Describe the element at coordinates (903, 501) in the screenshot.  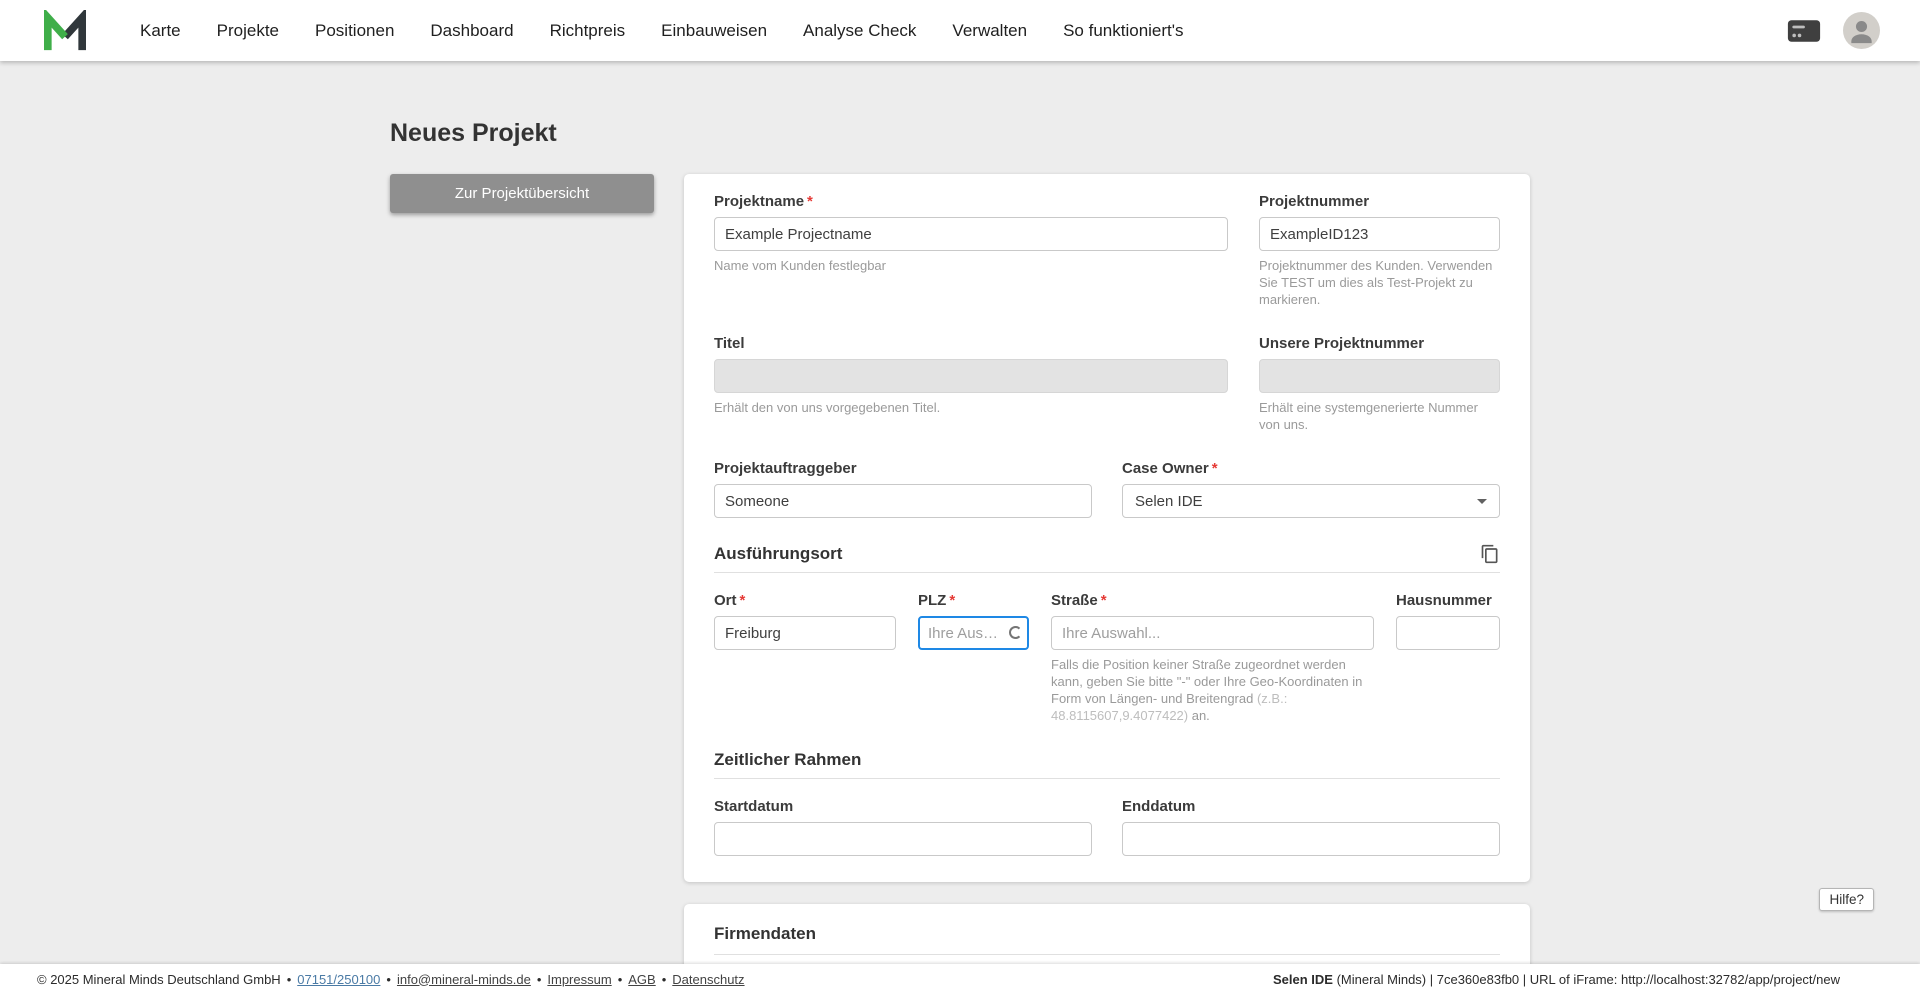
I see `projektauftraggeber-input` at that location.